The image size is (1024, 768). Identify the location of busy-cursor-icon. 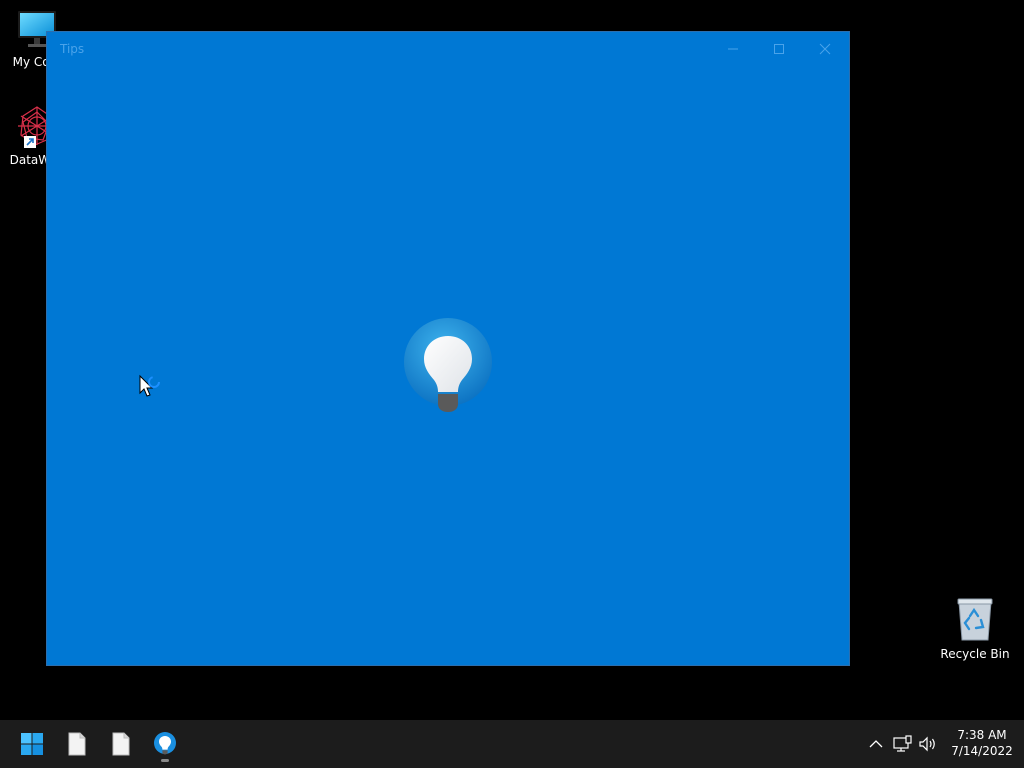
(149, 385).